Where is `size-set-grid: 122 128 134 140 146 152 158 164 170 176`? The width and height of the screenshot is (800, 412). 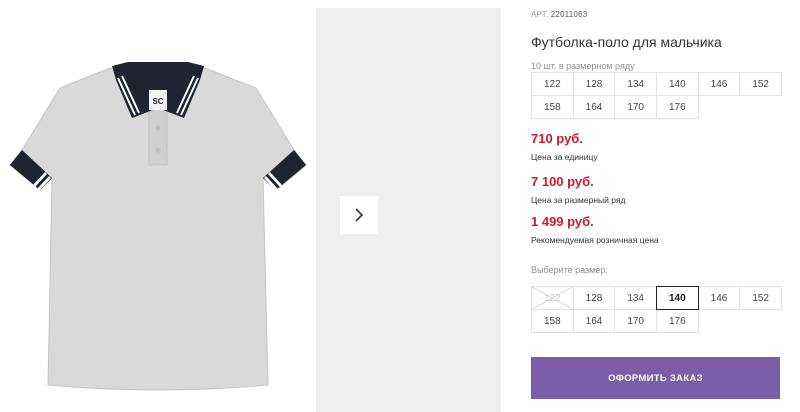
size-set-grid: 122 128 134 140 146 152 158 164 170 176 is located at coordinates (656, 95).